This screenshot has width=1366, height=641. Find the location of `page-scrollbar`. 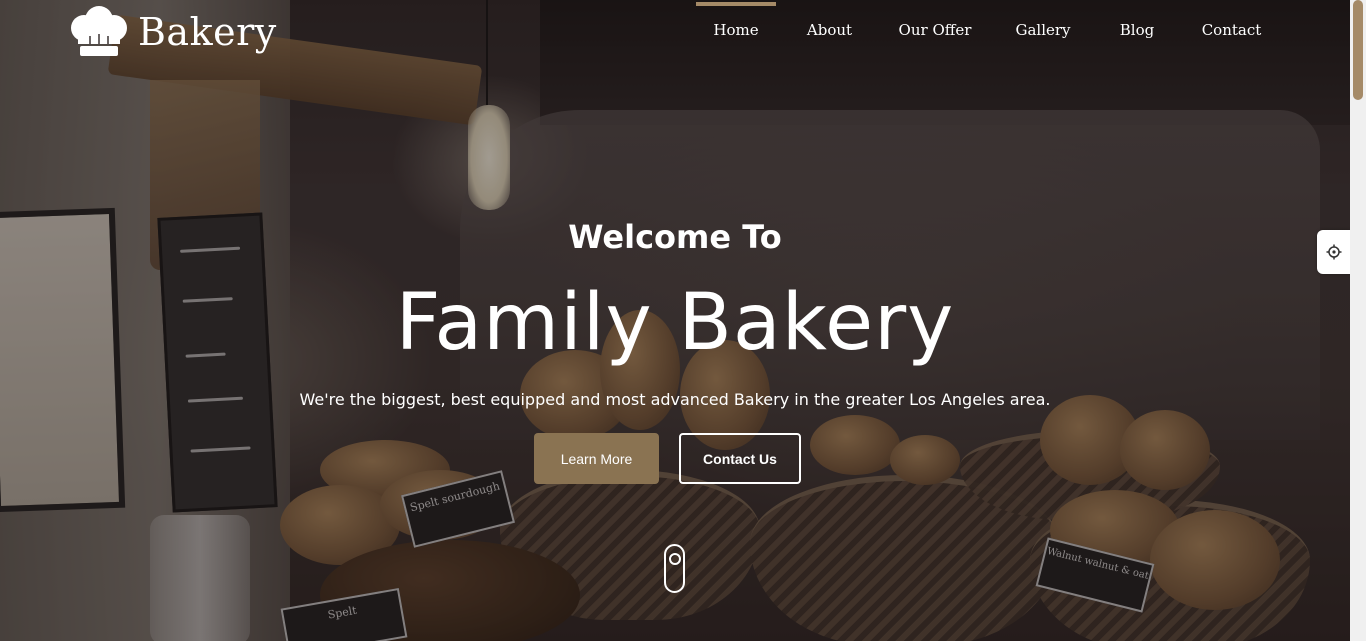

page-scrollbar is located at coordinates (1358, 320).